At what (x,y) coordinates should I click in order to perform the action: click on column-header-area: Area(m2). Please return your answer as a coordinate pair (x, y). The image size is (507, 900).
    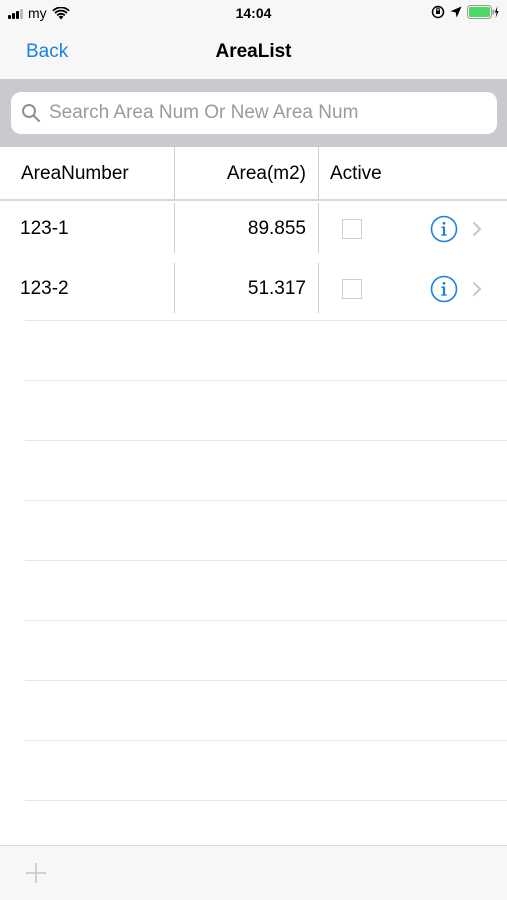
    Looking at the image, I should click on (266, 173).